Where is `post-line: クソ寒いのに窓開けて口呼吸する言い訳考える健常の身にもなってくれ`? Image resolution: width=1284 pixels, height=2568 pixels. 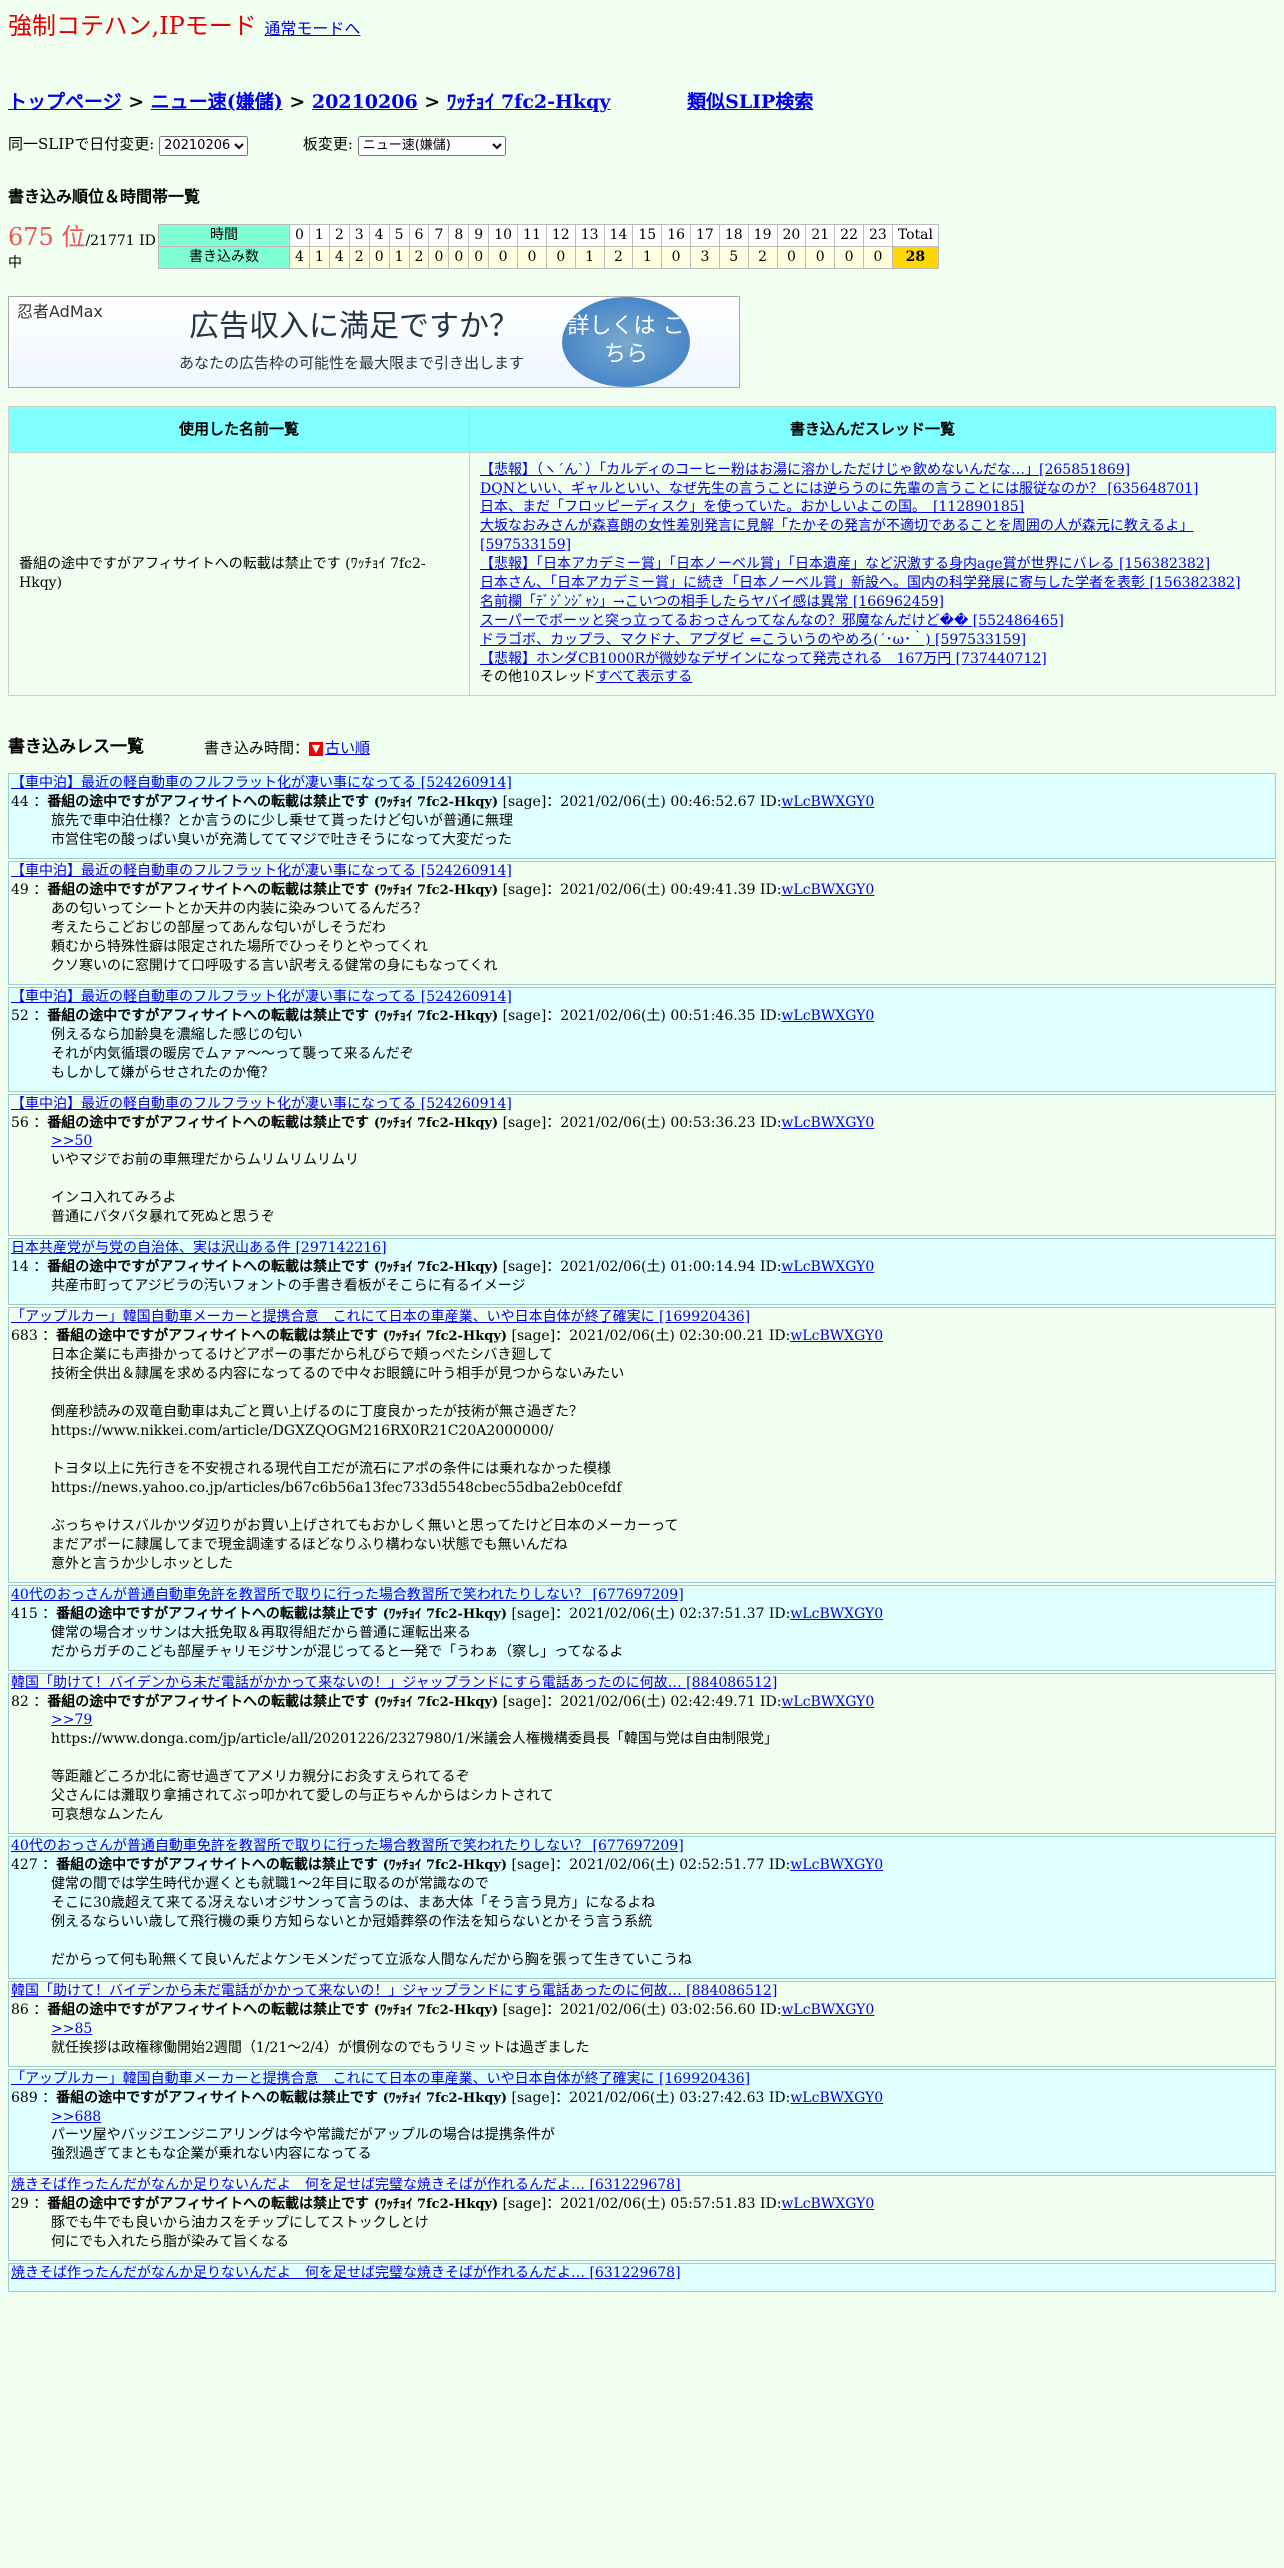
post-line: クソ寒いのに窓開けて口呼吸する言い訳考える健常の身にもなってくれ is located at coordinates (274, 965).